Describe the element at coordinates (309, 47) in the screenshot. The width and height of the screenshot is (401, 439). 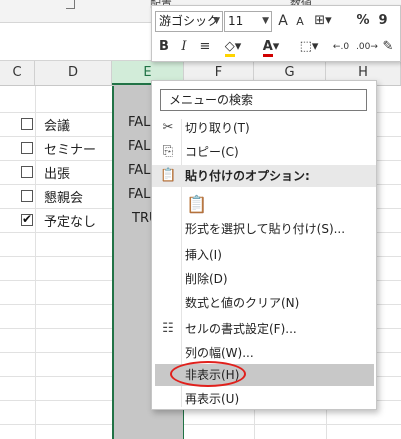
I see `borders-icon: ⬚▾` at that location.